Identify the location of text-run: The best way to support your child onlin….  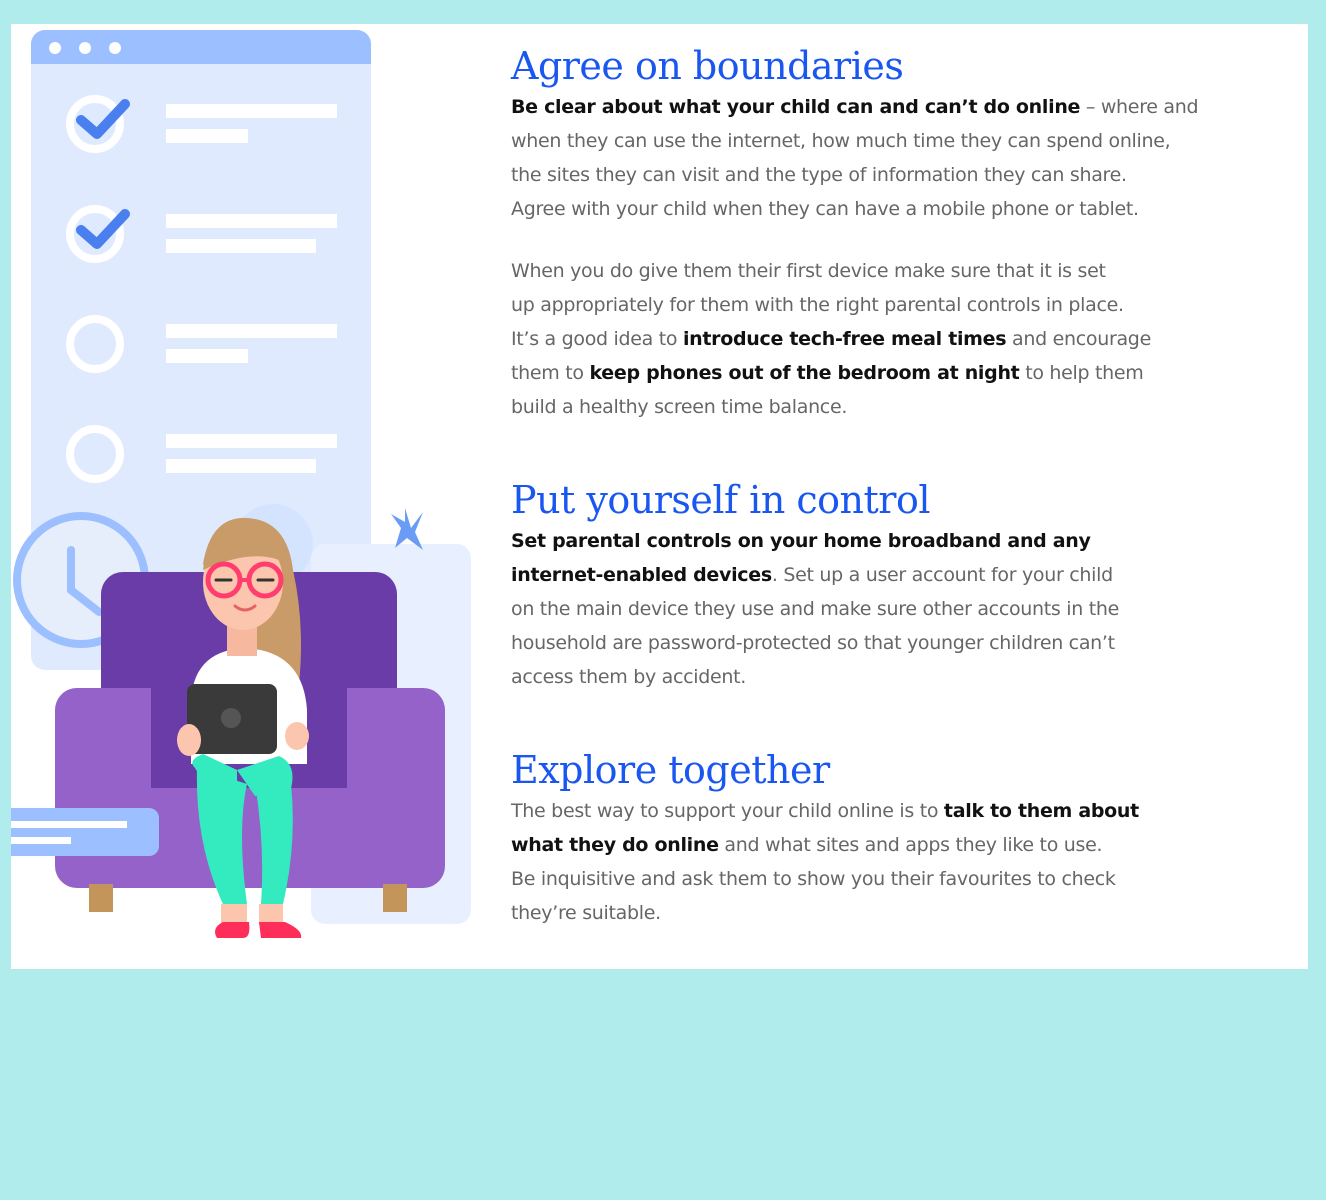
(727, 811).